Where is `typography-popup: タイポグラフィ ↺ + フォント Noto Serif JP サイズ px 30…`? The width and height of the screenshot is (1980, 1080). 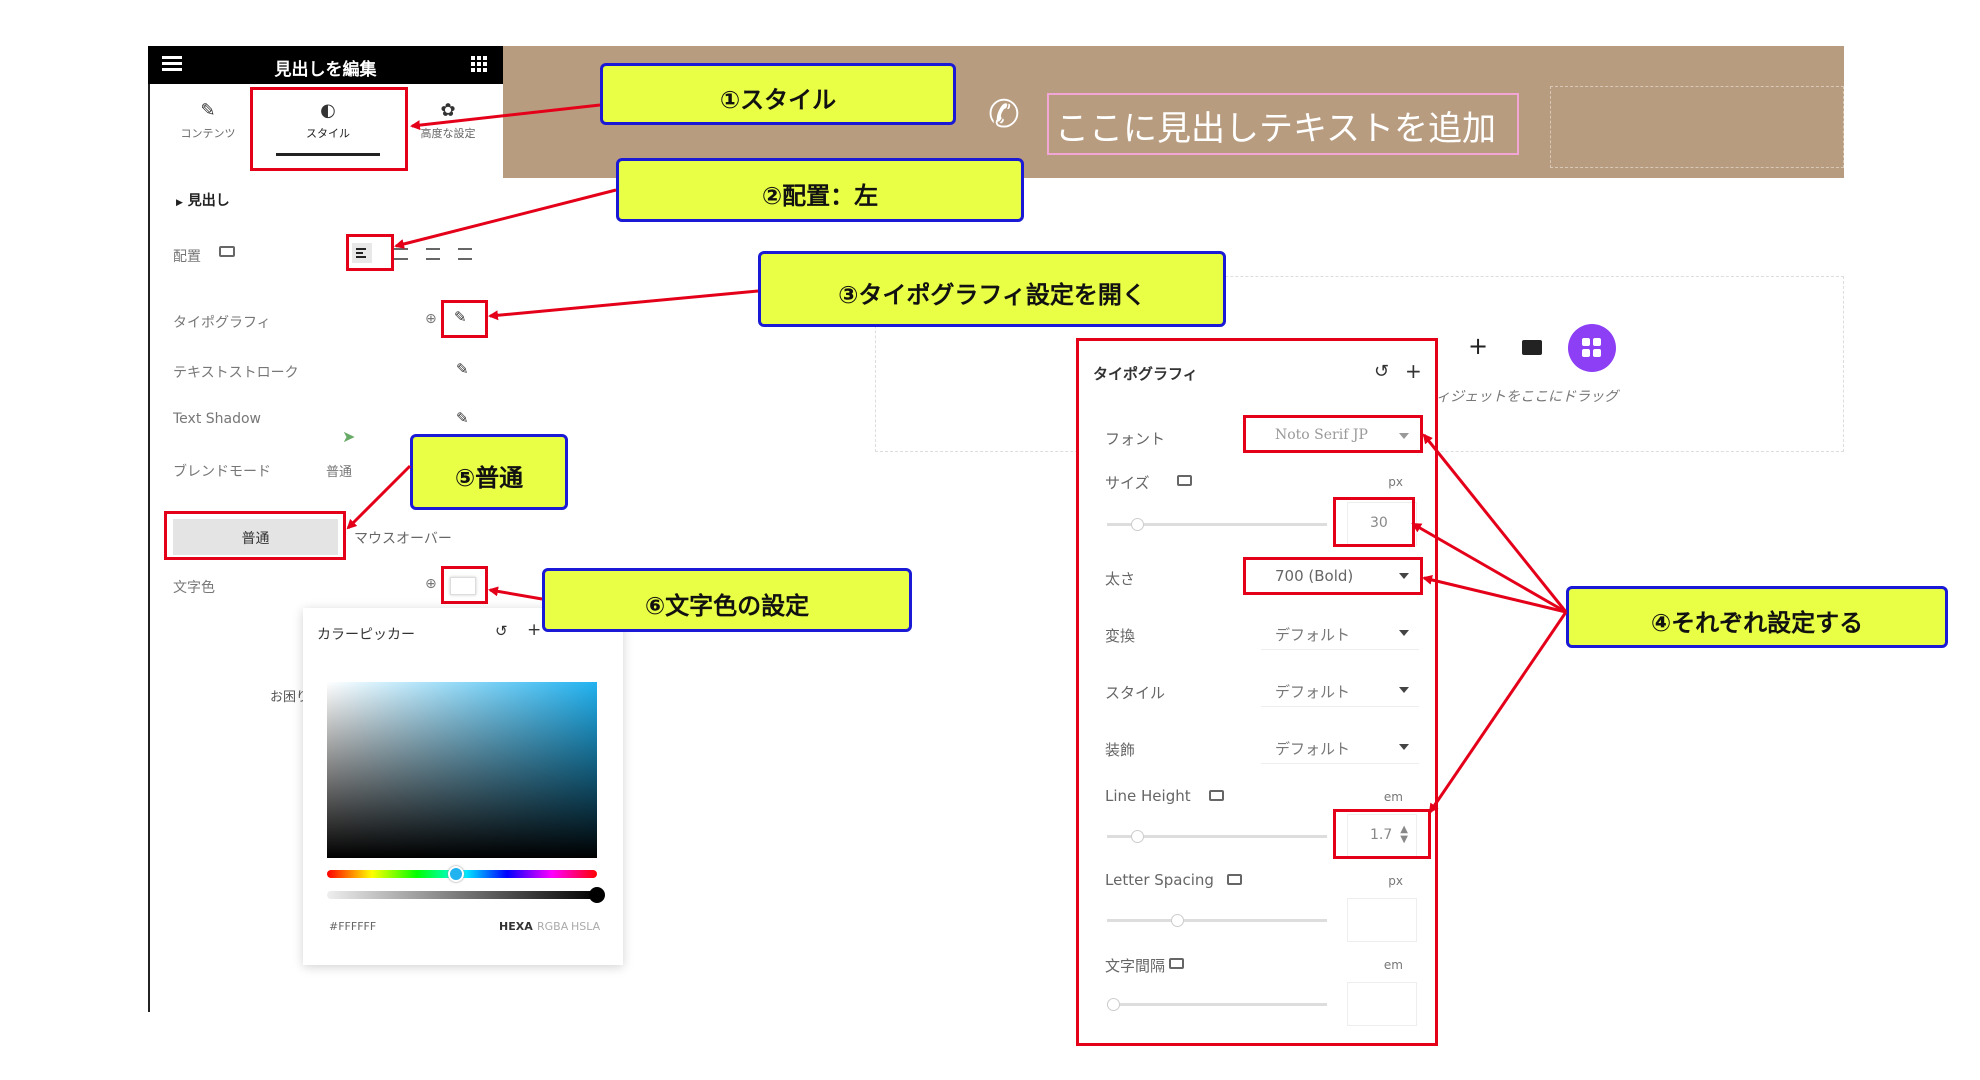
typography-popup: タイポグラフィ ↺ + フォント Noto Serif JP サイズ px 30… is located at coordinates (1257, 692).